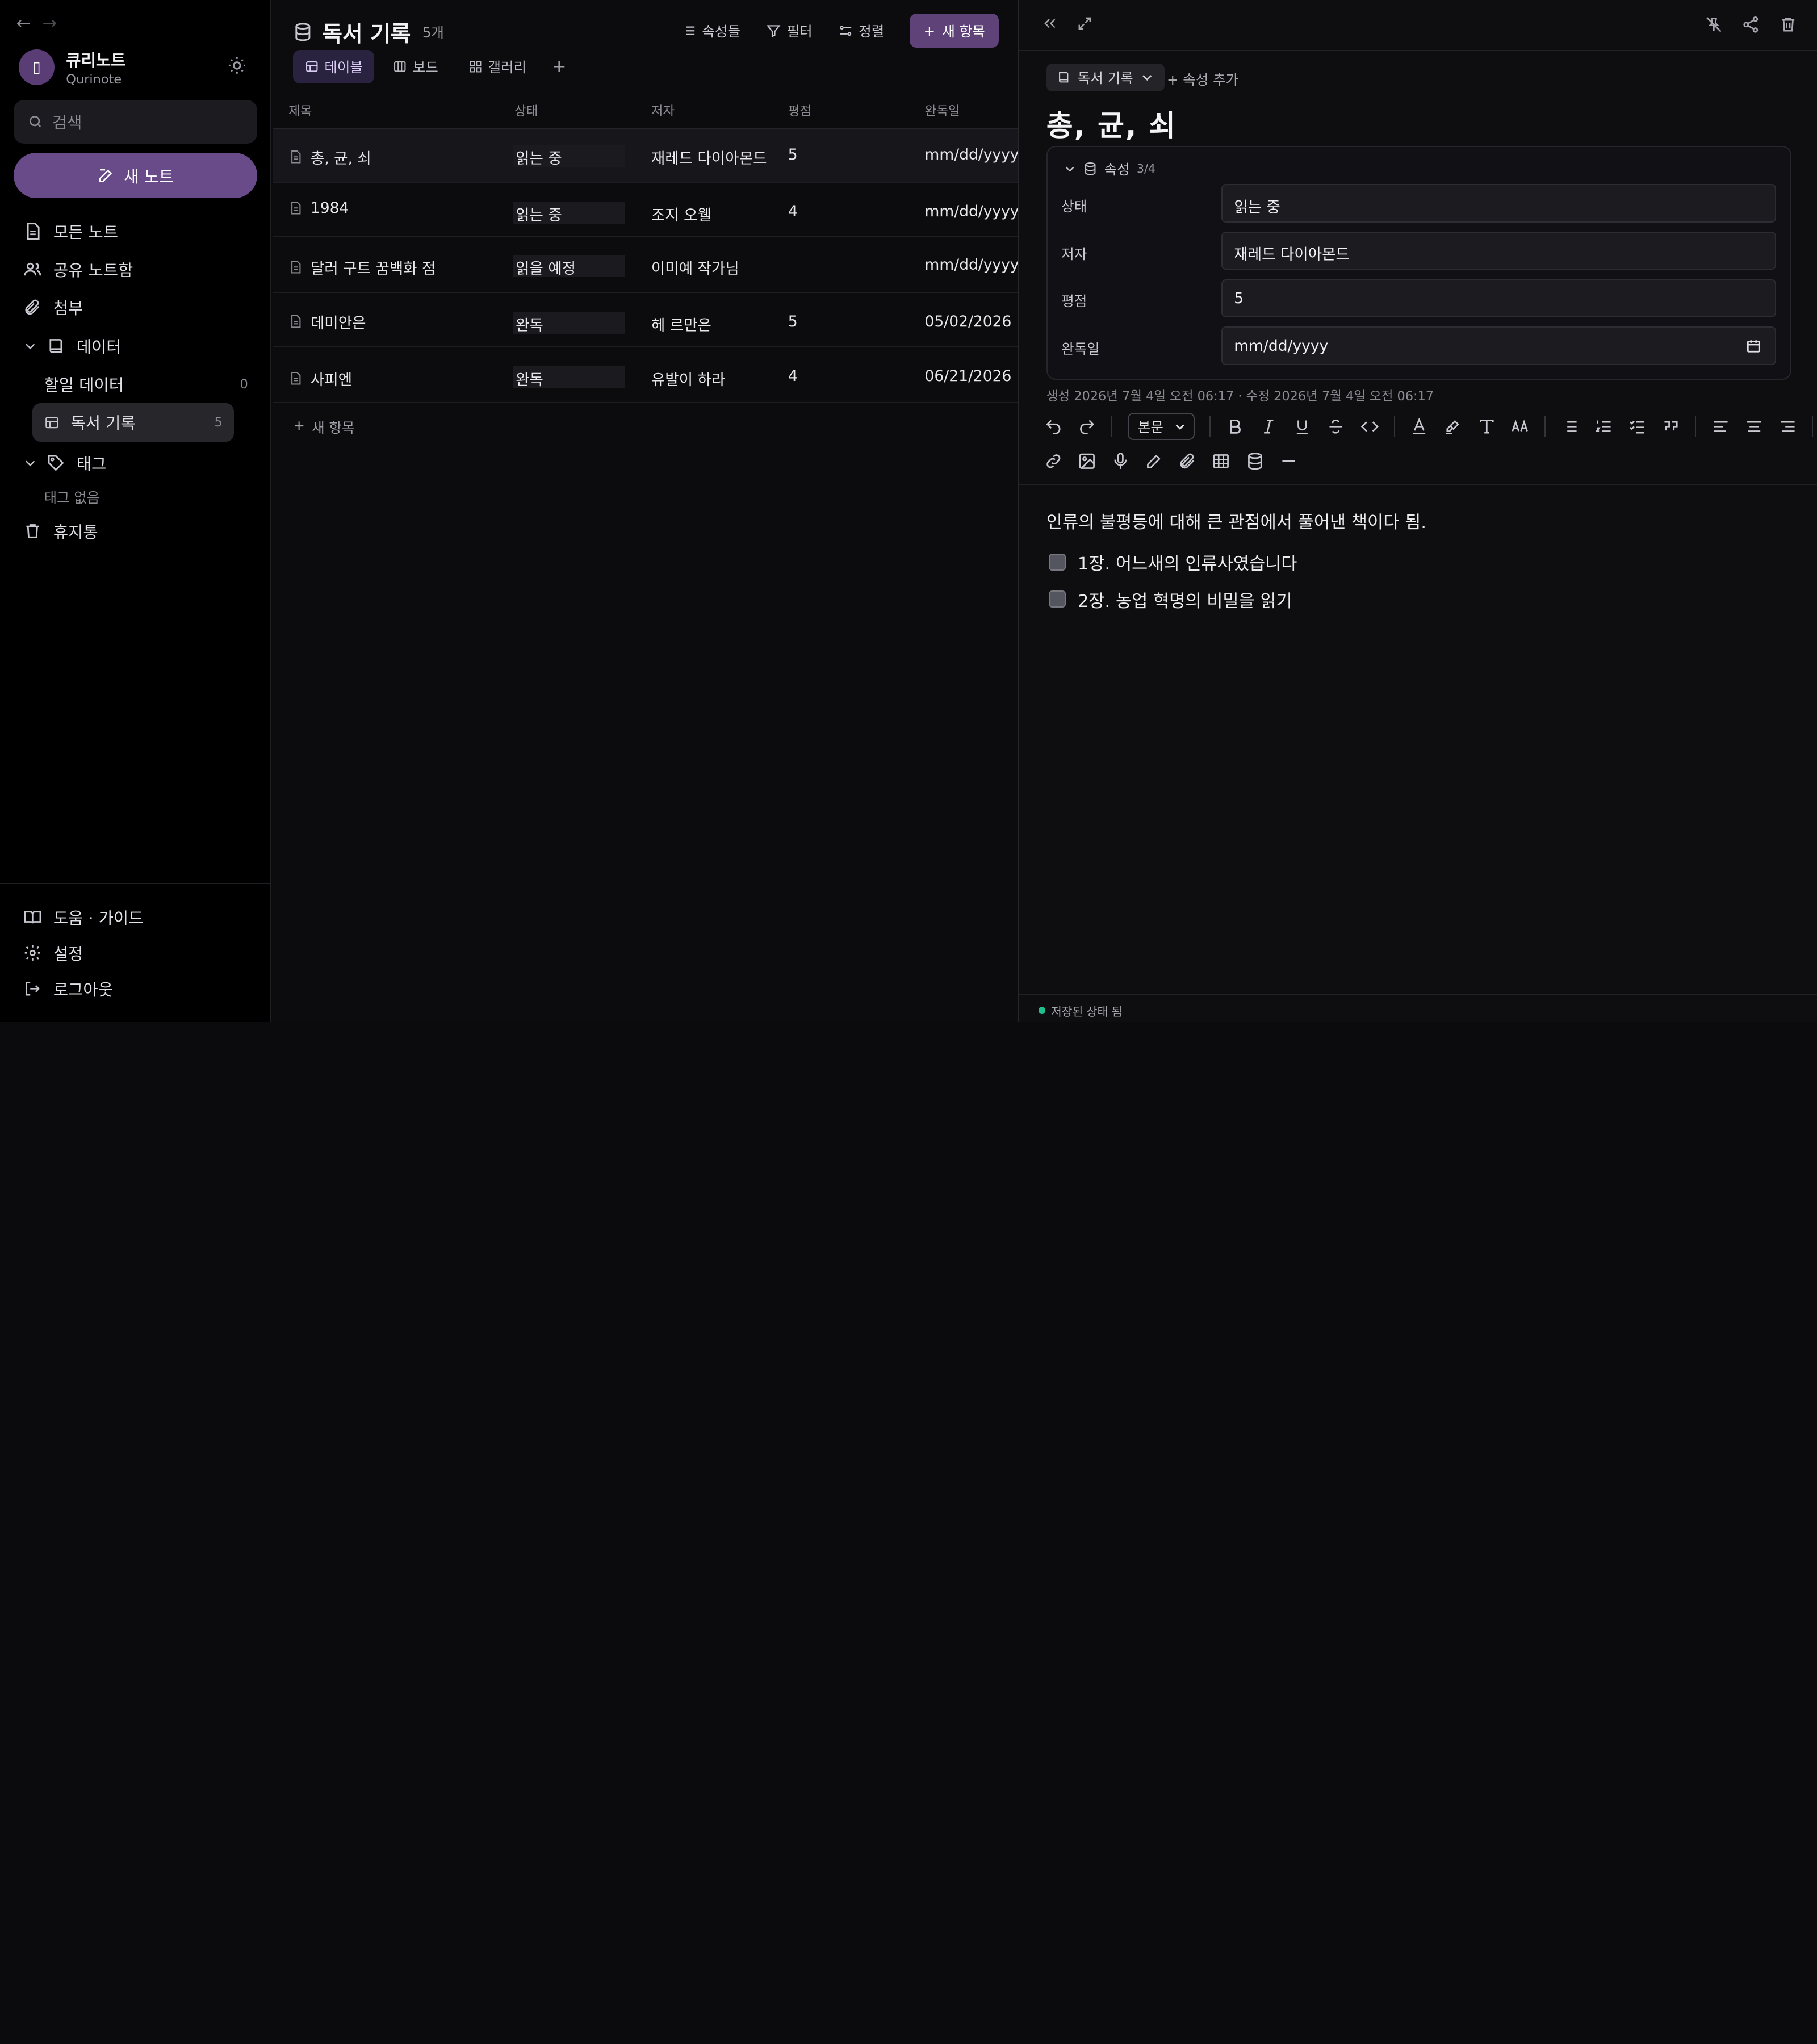  Describe the element at coordinates (681, 324) in the screenshot. I see `row-author: 헤 르만은` at that location.